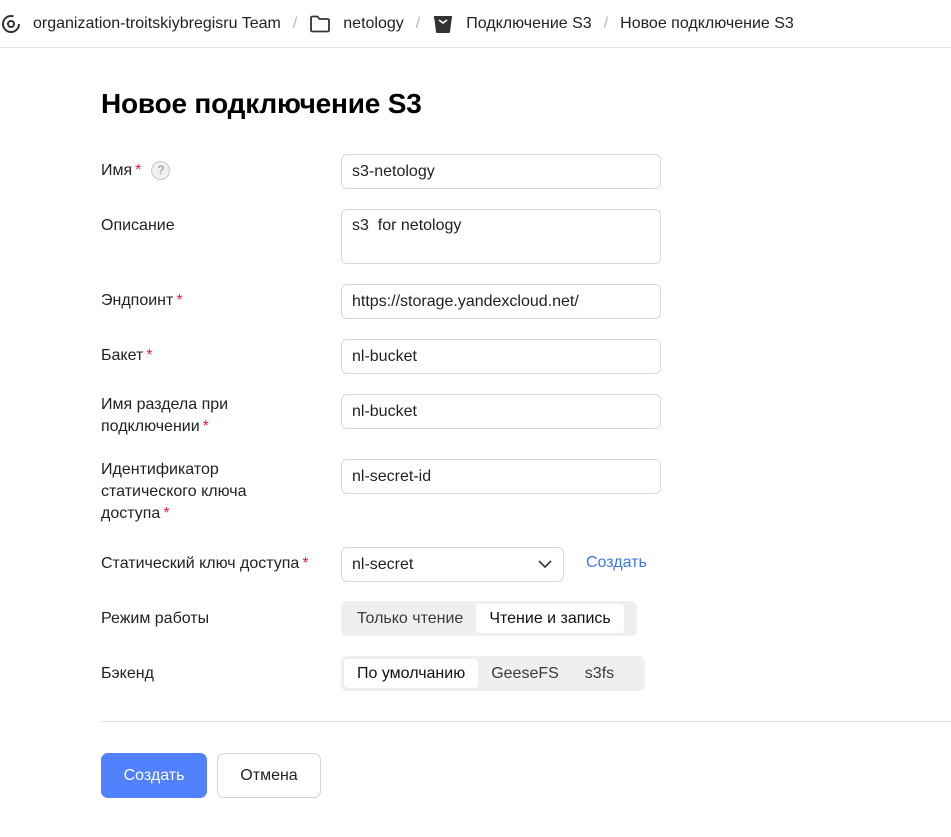 The image size is (951, 837). I want to click on chevron-down-icon, so click(545, 565).